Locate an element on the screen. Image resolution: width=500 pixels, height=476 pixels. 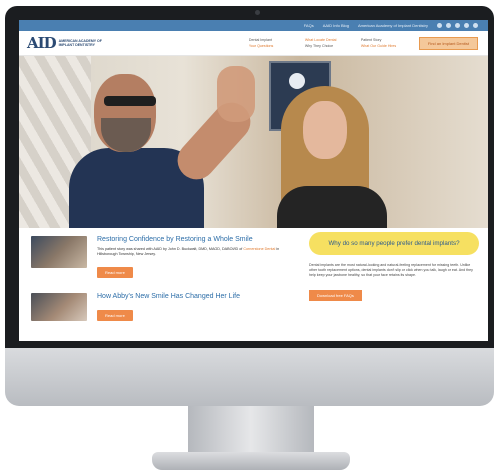
nav-item: Why They Choice is located at coordinates (330, 46).